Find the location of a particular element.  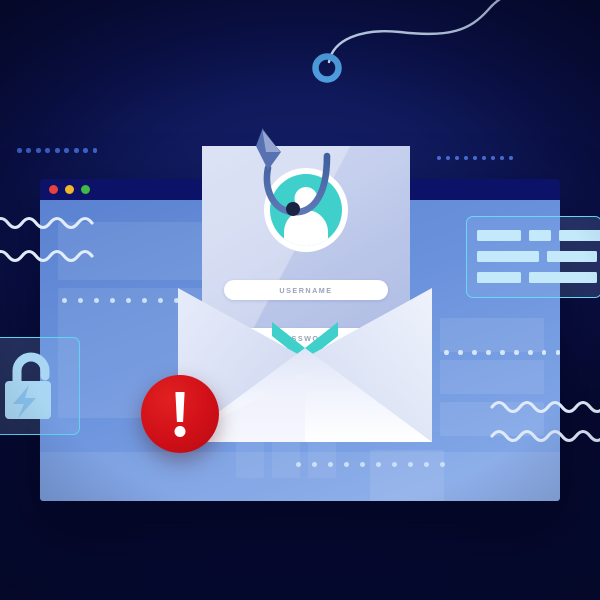

dots-window-low is located at coordinates (371, 465).